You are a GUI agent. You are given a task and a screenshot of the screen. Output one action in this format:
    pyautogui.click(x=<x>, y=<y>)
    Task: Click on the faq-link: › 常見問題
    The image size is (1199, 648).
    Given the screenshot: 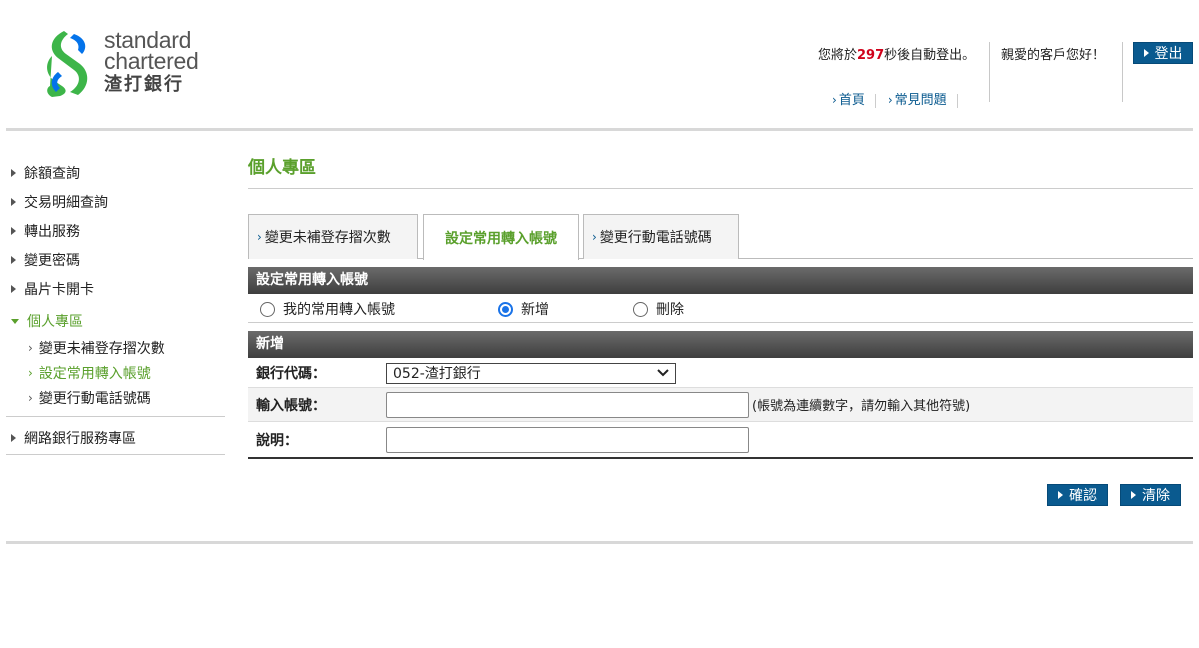 What is the action you would take?
    pyautogui.click(x=922, y=98)
    